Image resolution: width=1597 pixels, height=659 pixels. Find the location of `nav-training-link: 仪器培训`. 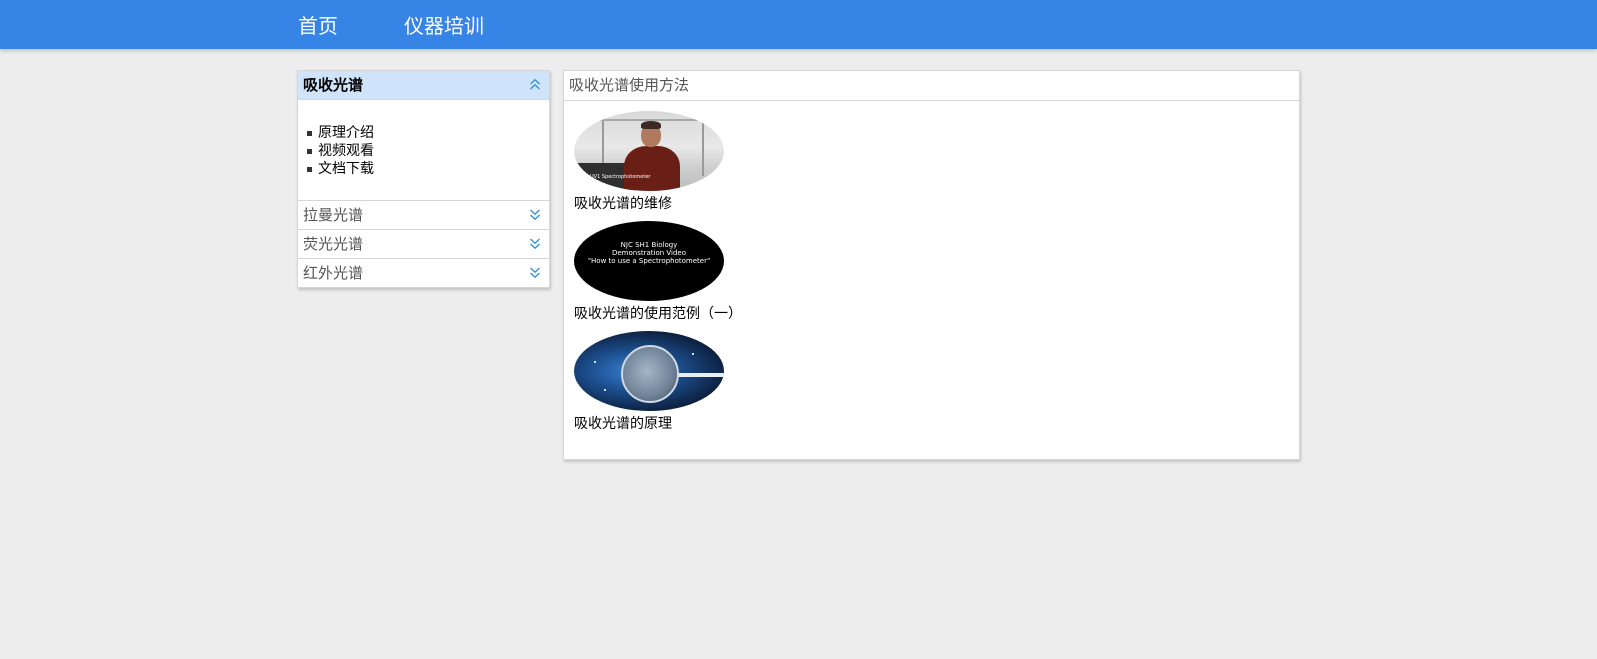

nav-training-link: 仪器培训 is located at coordinates (444, 26).